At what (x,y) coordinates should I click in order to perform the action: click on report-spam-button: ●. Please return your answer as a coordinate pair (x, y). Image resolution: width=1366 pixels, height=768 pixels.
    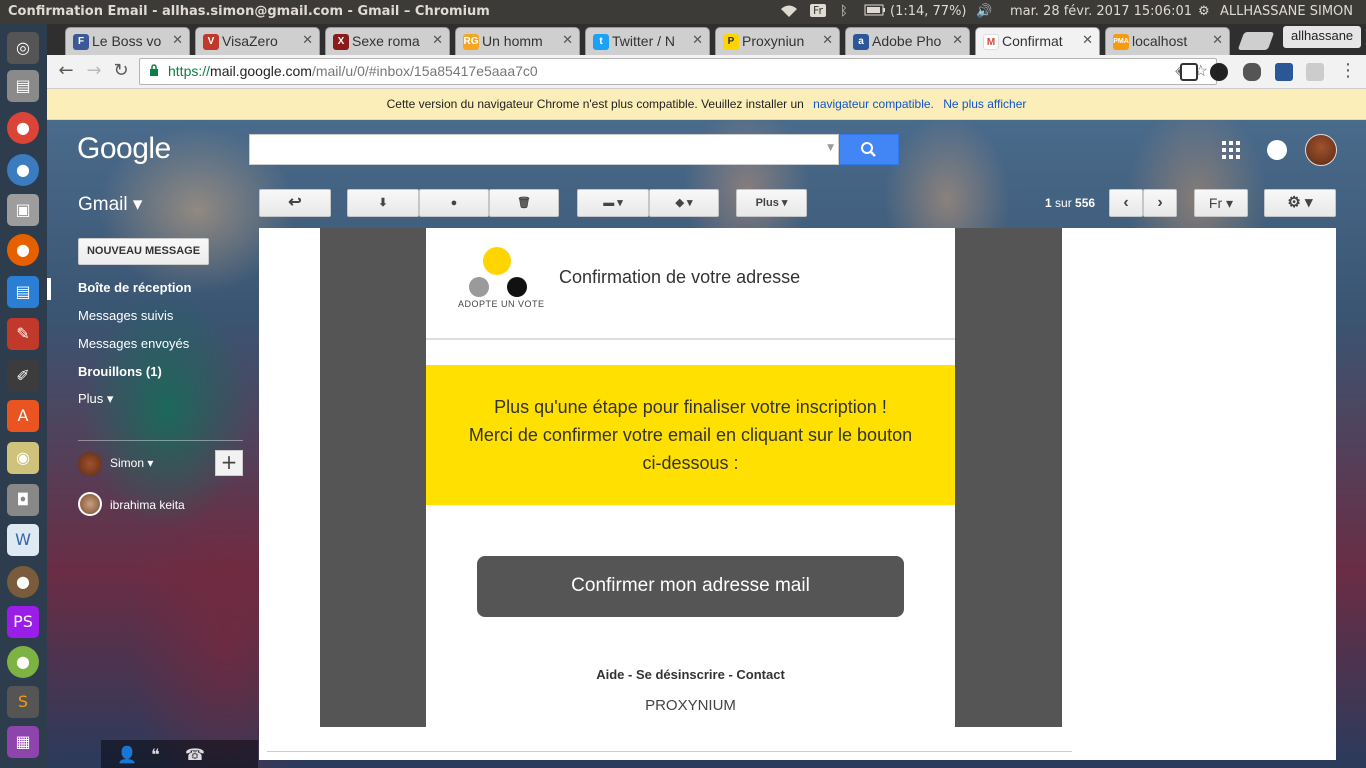
    Looking at the image, I should click on (454, 203).